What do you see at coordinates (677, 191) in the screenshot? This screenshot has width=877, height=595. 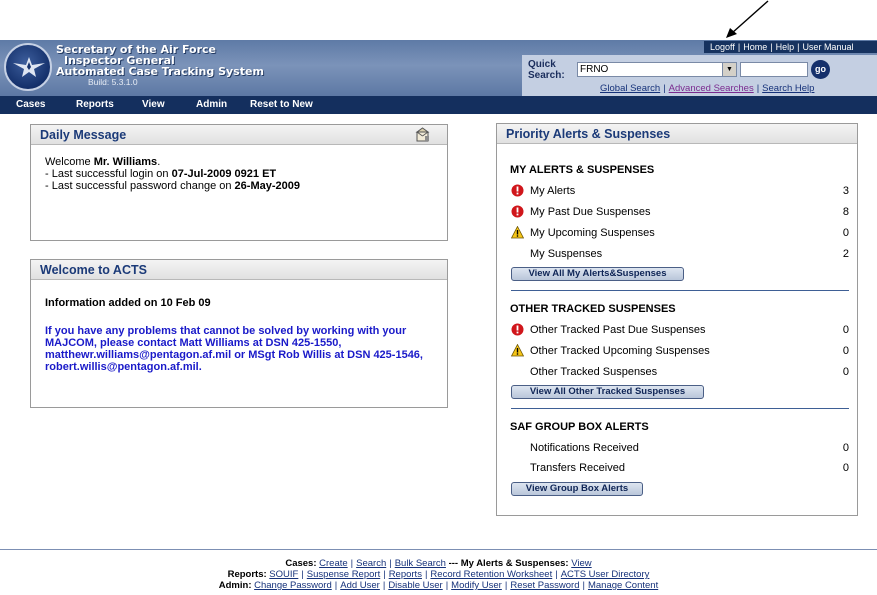 I see `my-alerts-row: My Alerts 3` at bounding box center [677, 191].